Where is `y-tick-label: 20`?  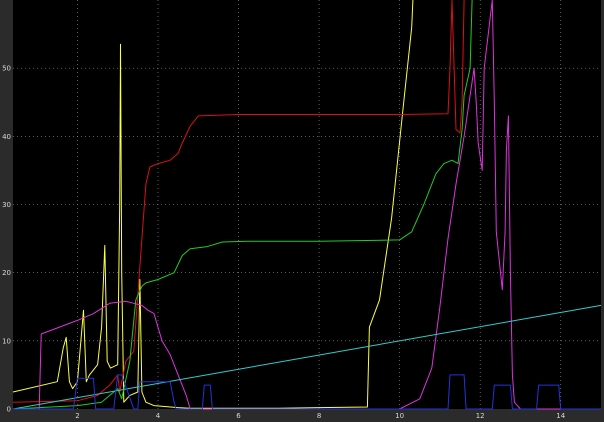 y-tick-label: 20 is located at coordinates (6, 273).